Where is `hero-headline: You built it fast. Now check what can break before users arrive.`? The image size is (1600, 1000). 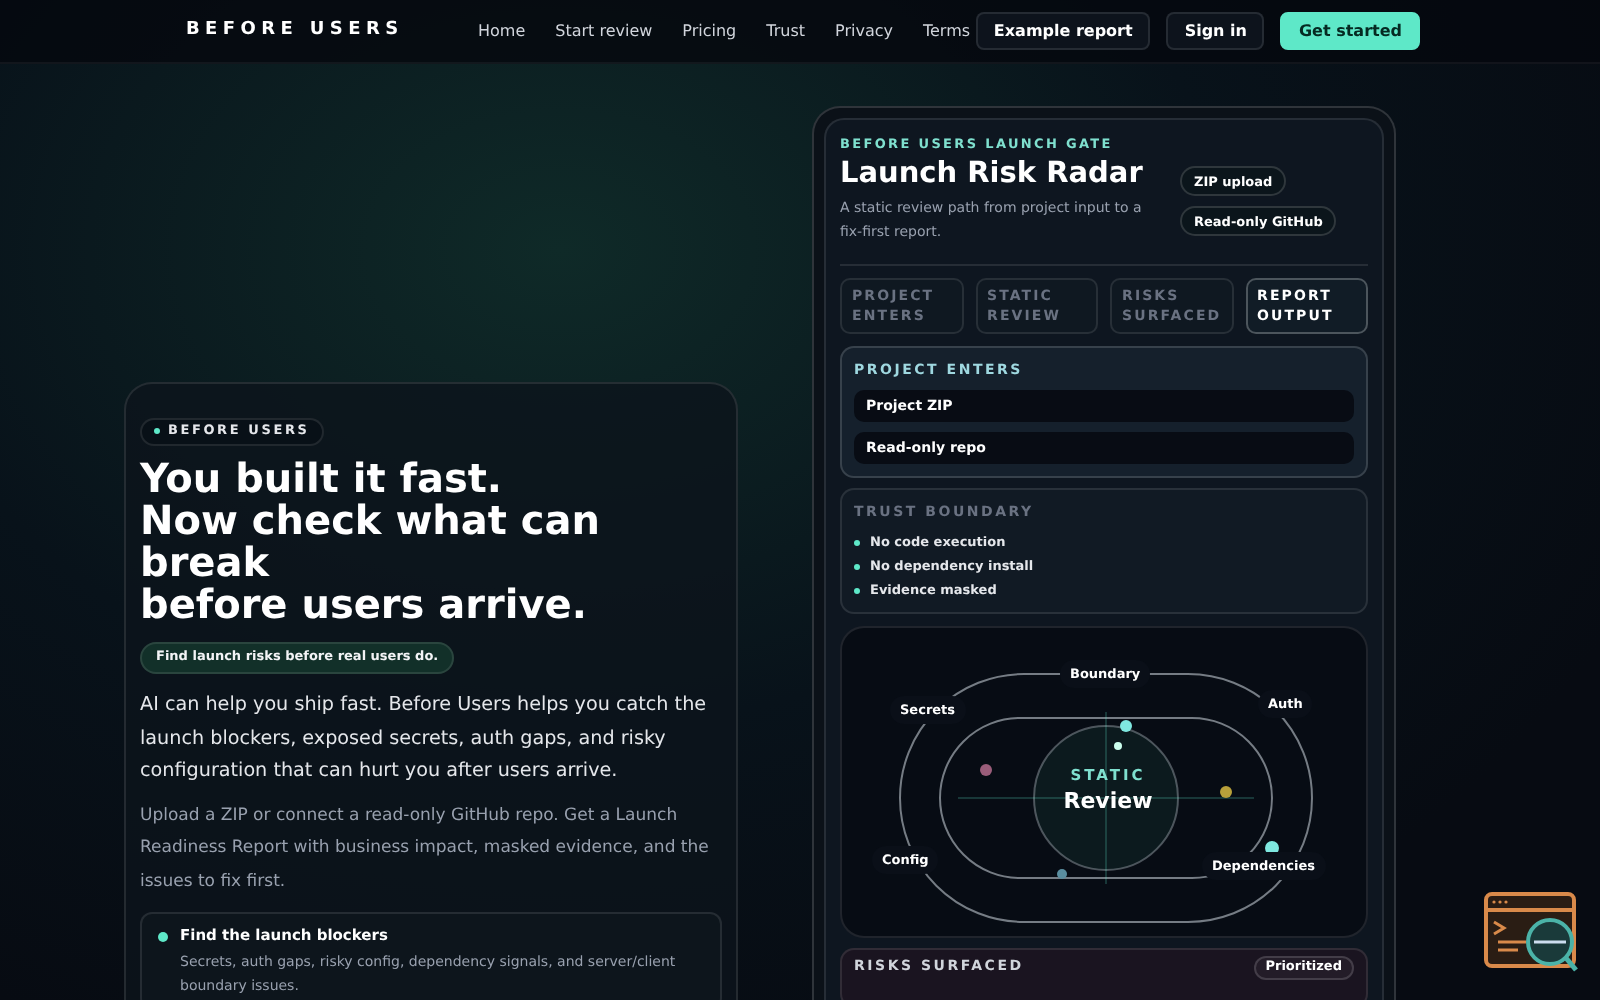 hero-headline: You built it fast. Now check what can break before users arrive. is located at coordinates (371, 542).